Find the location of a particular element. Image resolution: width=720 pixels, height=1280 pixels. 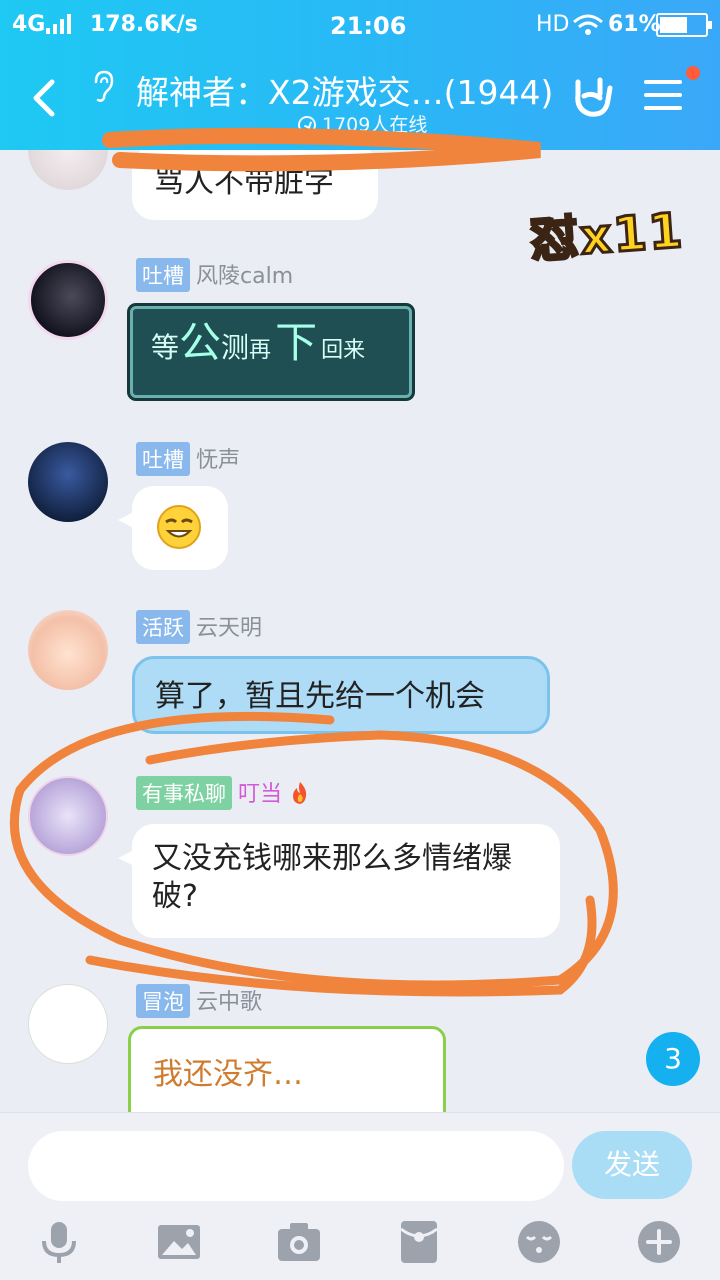

sender-name: 怃声 is located at coordinates (218, 460).